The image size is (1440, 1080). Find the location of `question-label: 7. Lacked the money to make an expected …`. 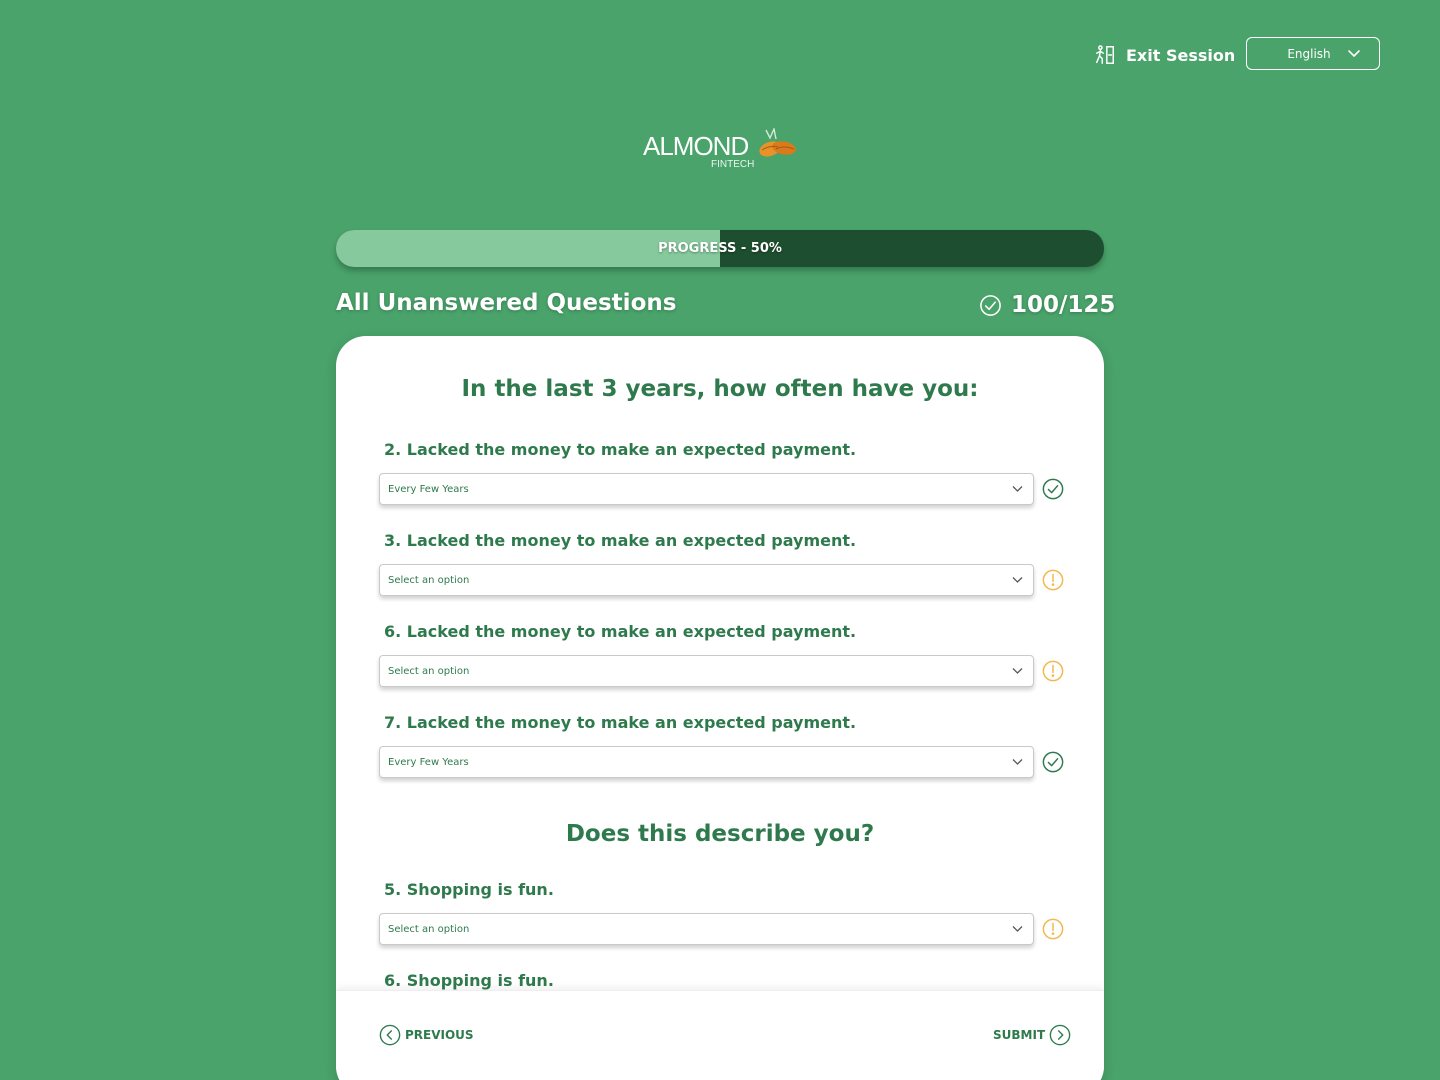

question-label: 7. Lacked the money to make an expected … is located at coordinates (620, 722).